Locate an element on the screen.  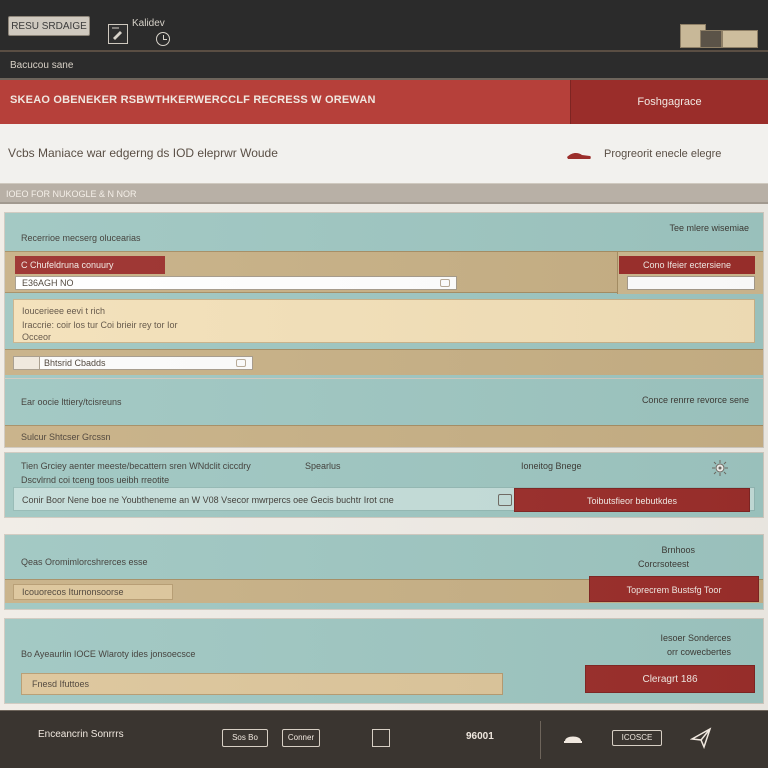
top-app-button: RESU SRDAIGE is located at coordinates (49, 26).